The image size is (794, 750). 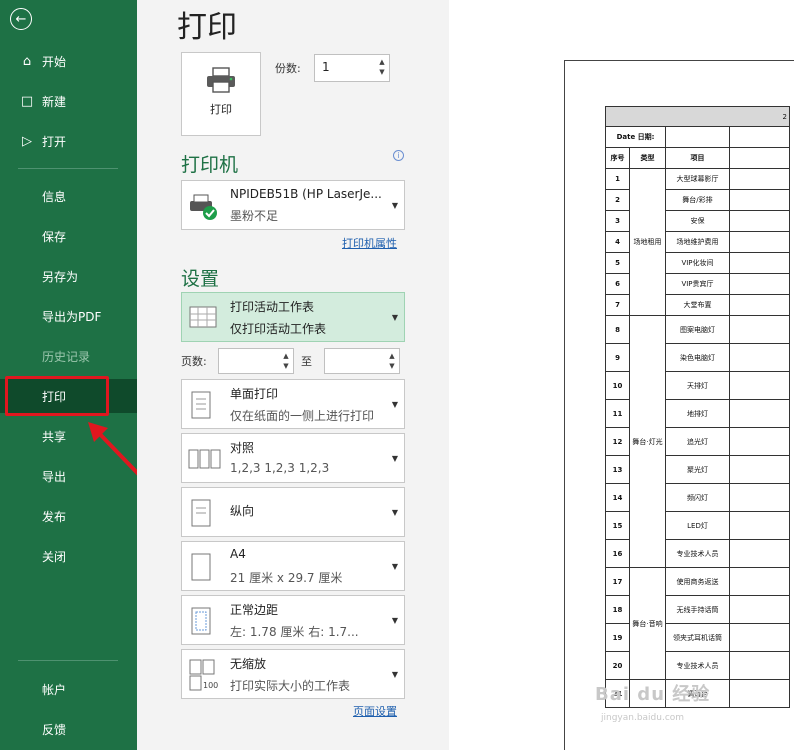 I want to click on preview-date: Date 日期:, so click(x=635, y=137).